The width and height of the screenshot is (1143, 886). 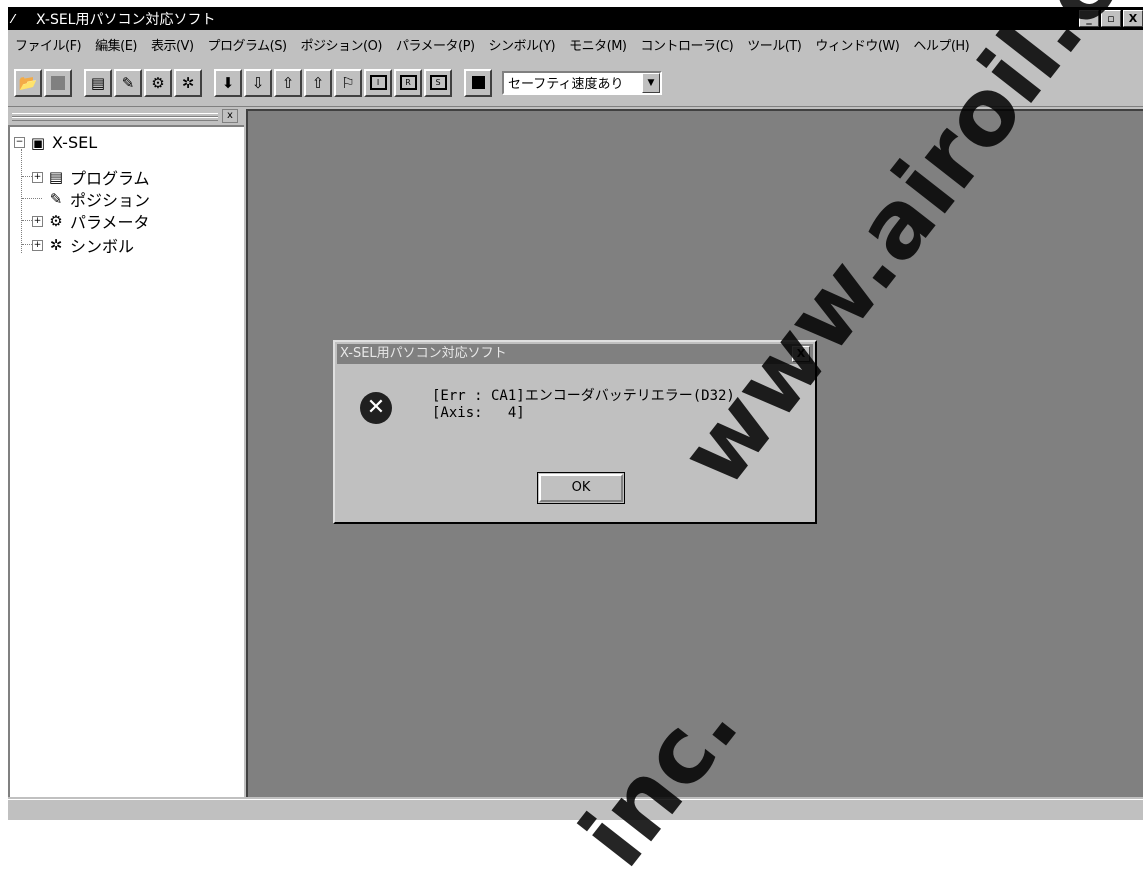 I want to click on menu-window: ウィンドウ(W), so click(x=857, y=44).